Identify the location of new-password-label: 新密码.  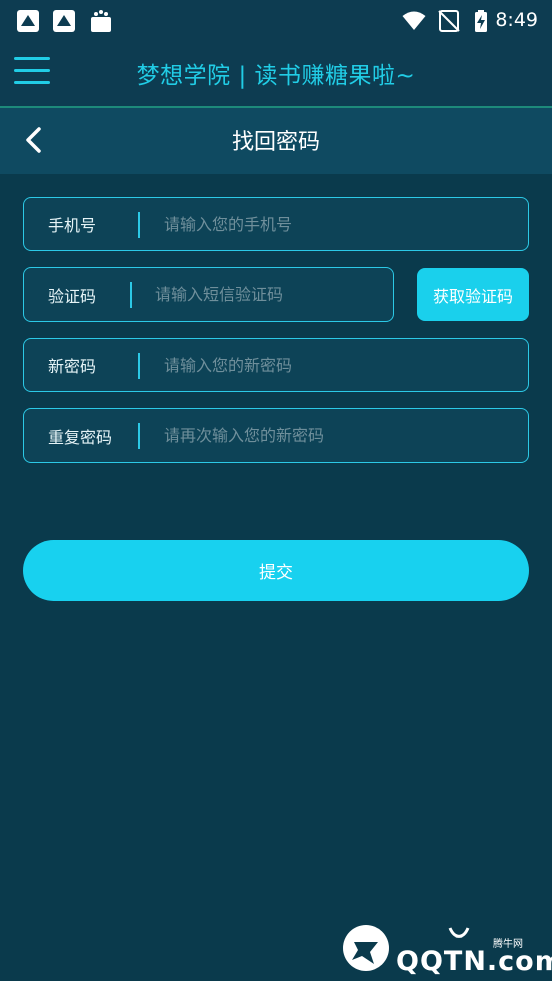
(72, 366).